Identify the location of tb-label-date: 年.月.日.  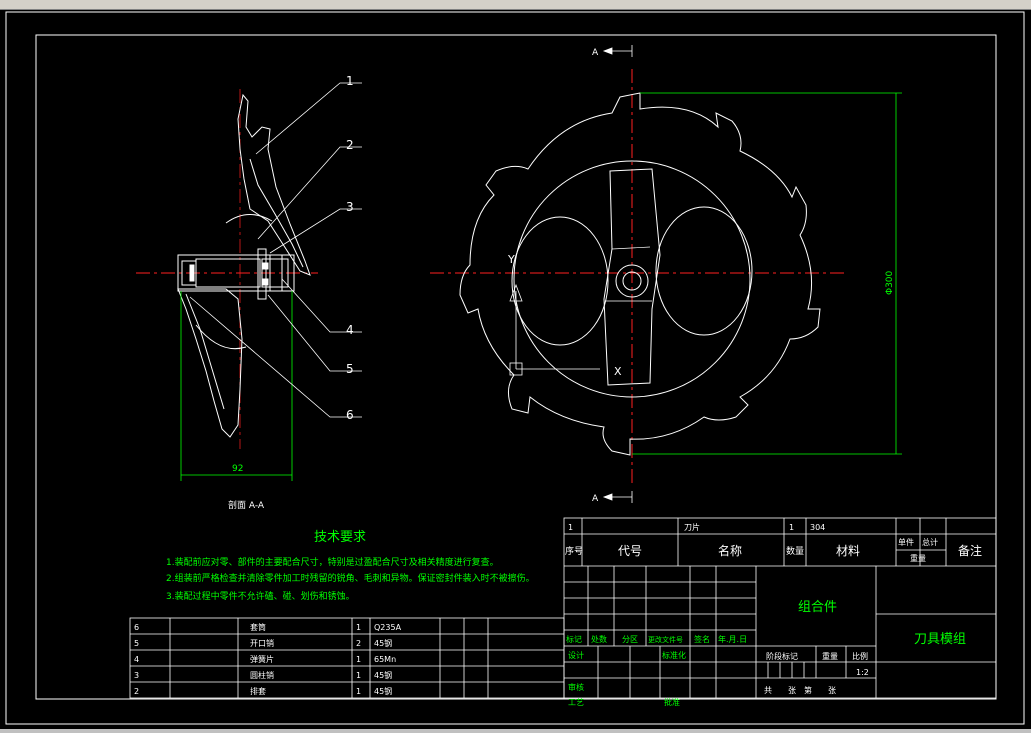
(732, 639).